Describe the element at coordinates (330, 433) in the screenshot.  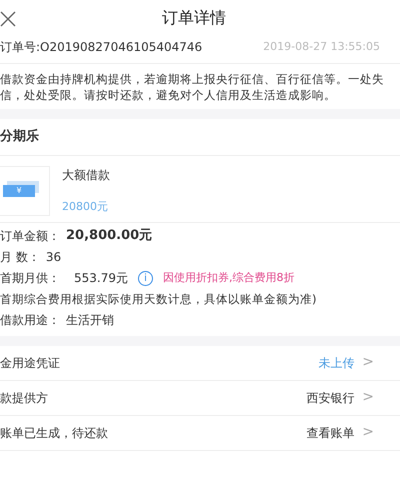
I see `row-value: 查看账单` at that location.